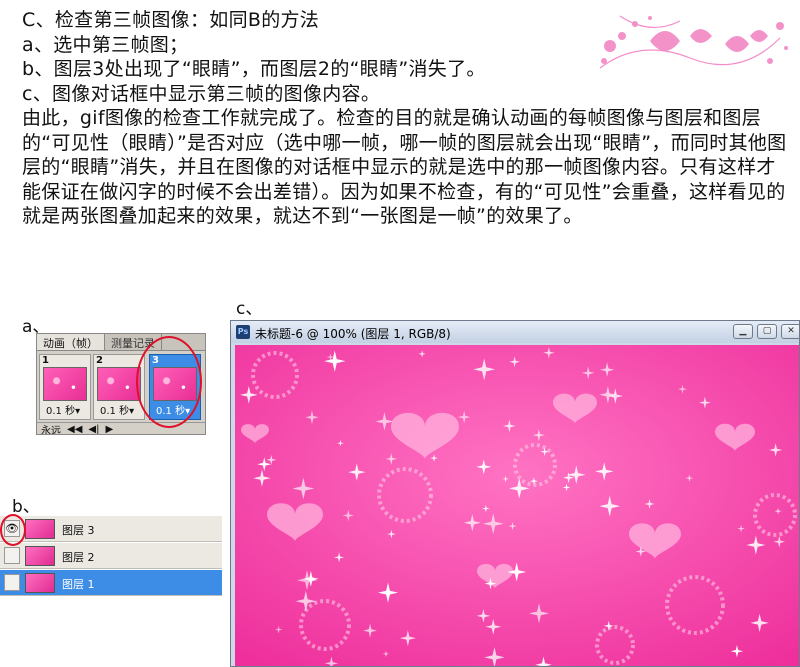 Image resolution: width=800 pixels, height=667 pixels. I want to click on label-c: c、, so click(249, 309).